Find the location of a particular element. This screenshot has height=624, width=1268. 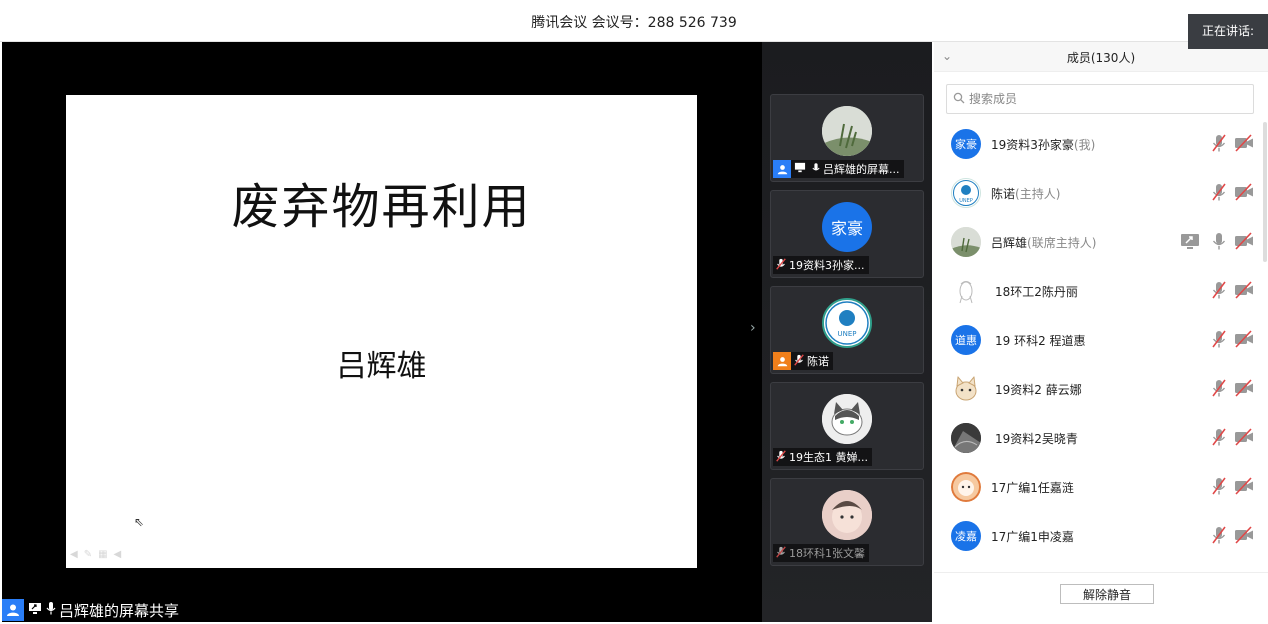

screen-share-label: 吕辉雄的屏幕共享 is located at coordinates (90, 610).